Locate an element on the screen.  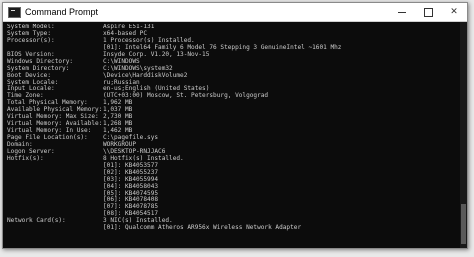
console-line: System Directory: C:\WINDOWS\system32 is located at coordinates (232, 68).